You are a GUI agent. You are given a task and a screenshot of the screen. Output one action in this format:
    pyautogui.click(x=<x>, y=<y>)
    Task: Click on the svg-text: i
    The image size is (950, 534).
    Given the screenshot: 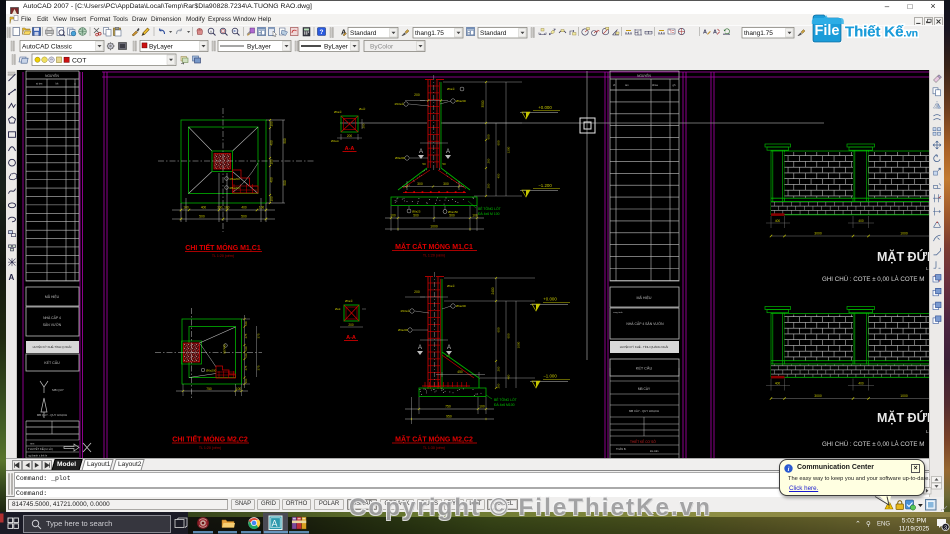 What is the action you would take?
    pyautogui.click(x=789, y=469)
    